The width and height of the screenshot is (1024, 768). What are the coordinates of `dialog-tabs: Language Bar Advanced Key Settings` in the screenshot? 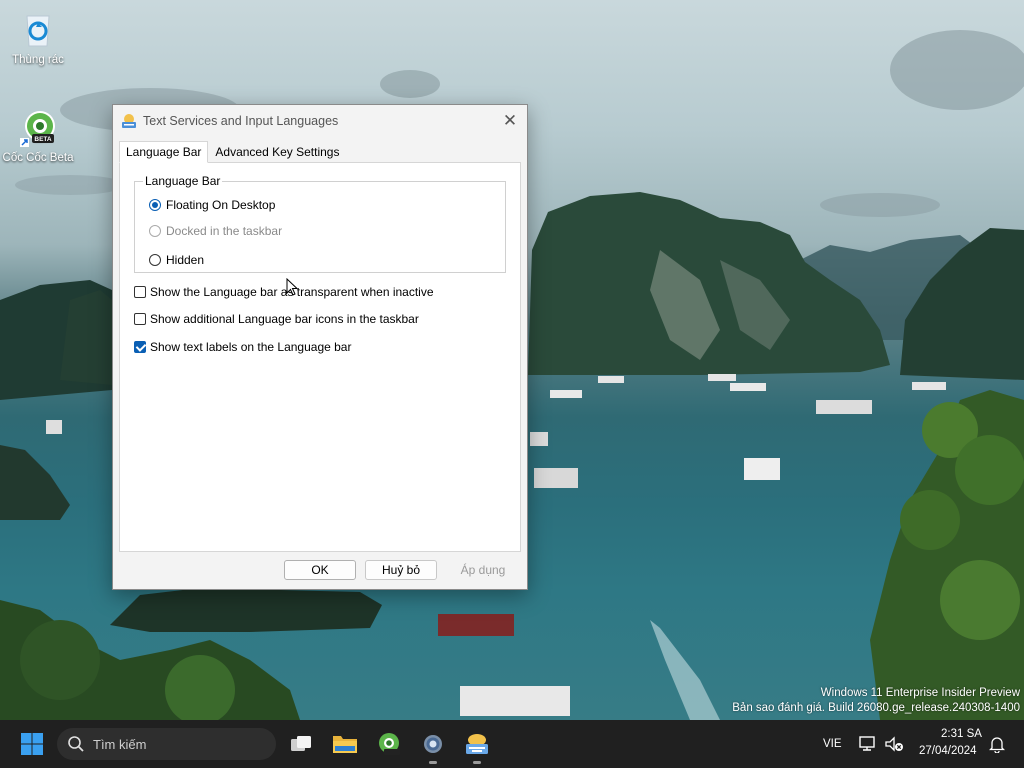 It's located at (232, 152).